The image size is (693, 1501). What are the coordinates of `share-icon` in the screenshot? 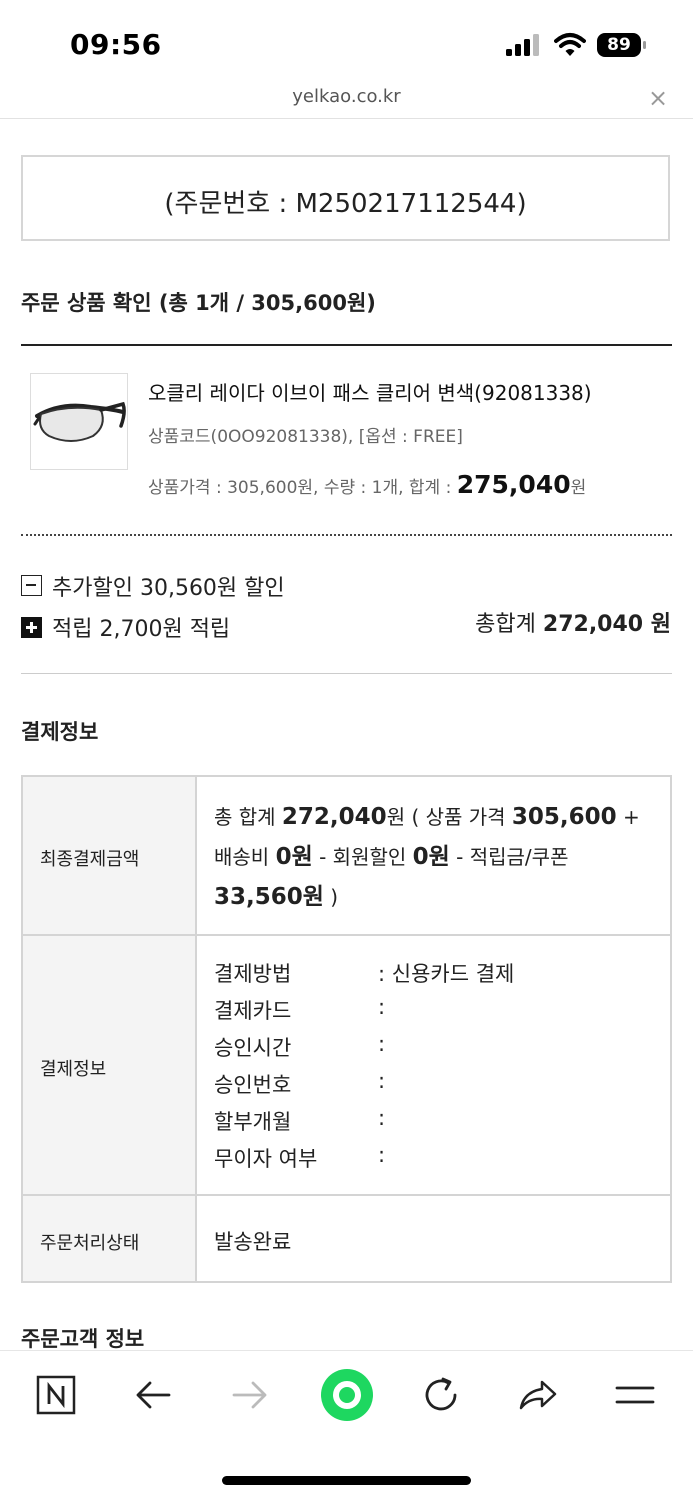 It's located at (538, 1395).